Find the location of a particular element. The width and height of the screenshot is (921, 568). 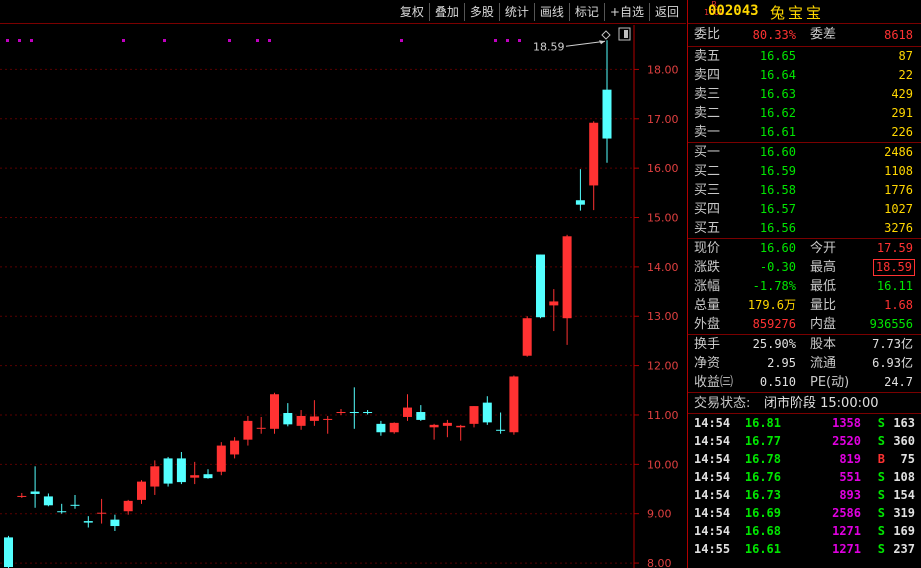

y-tick-label: 9.00 is located at coordinates (659, 514).